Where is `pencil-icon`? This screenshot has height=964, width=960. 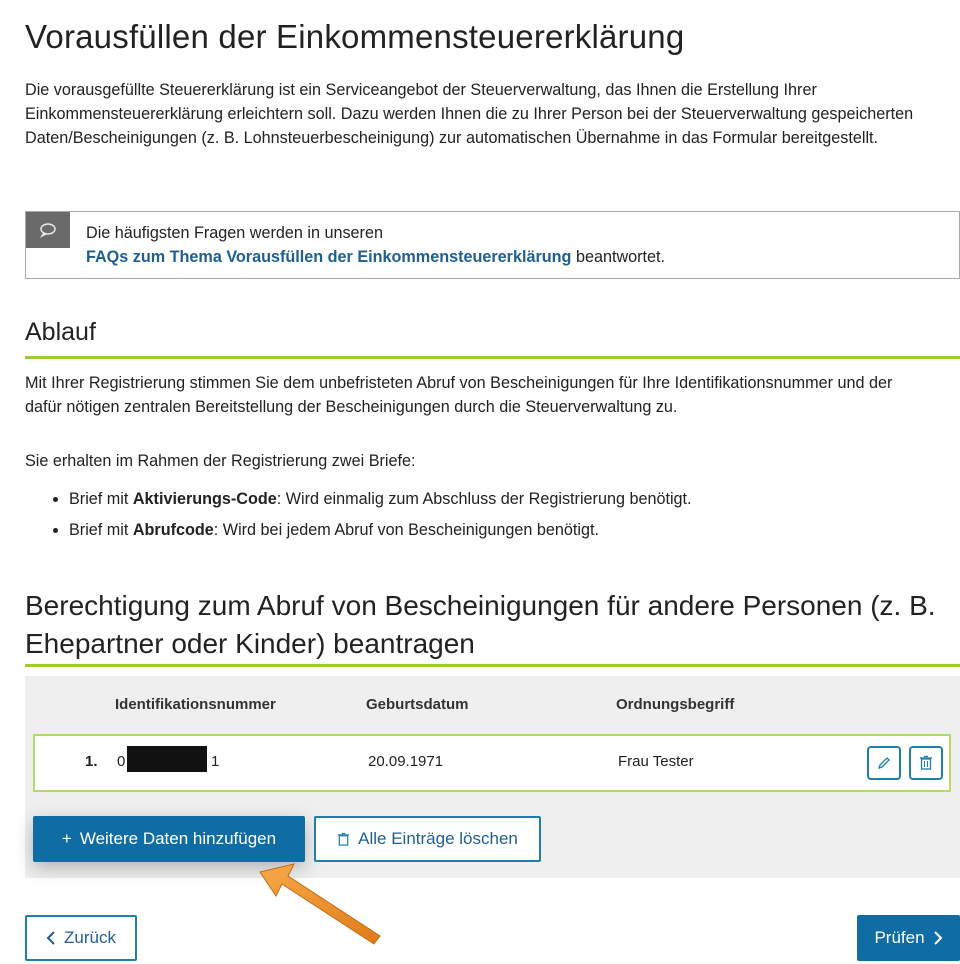
pencil-icon is located at coordinates (883, 763).